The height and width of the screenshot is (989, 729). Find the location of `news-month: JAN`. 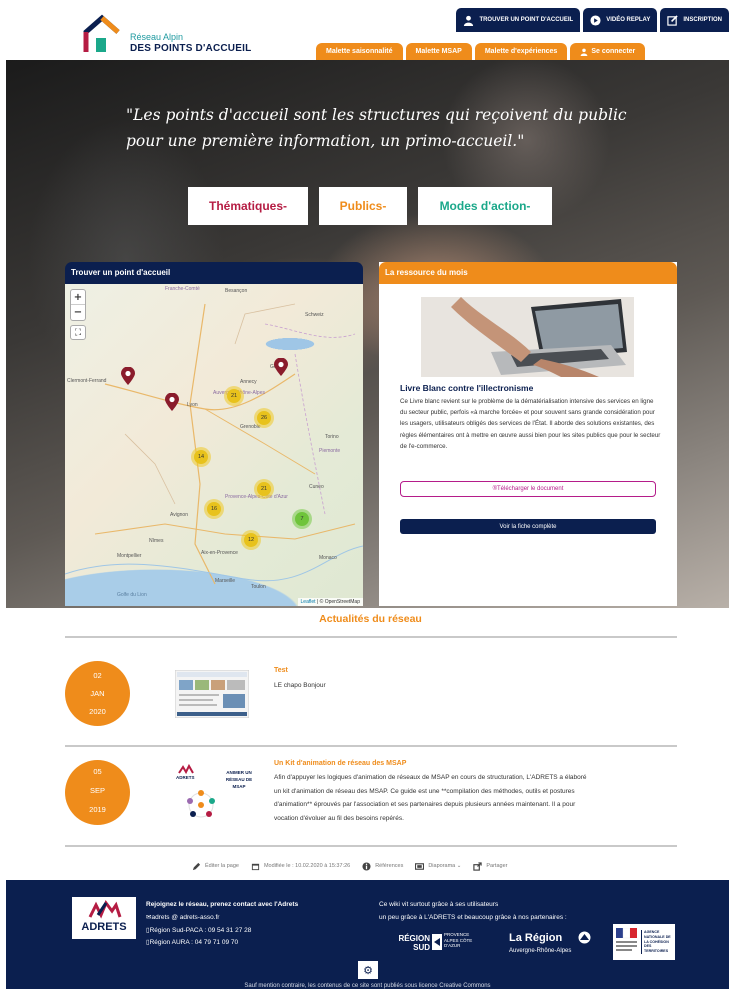

news-month: JAN is located at coordinates (97, 693).